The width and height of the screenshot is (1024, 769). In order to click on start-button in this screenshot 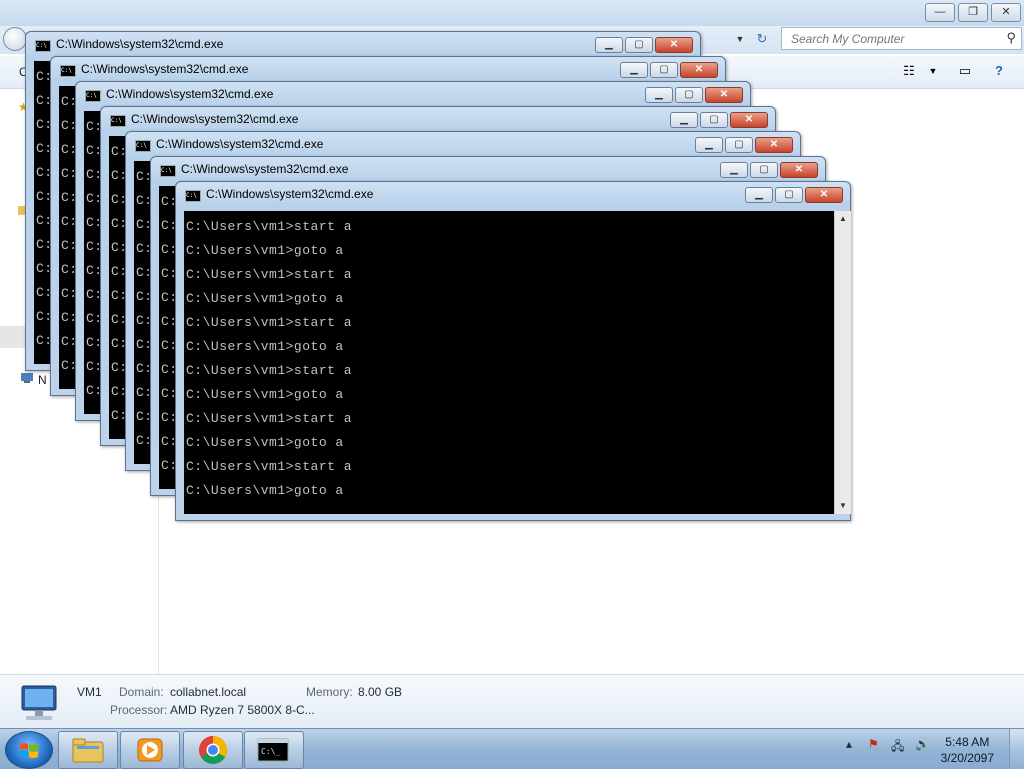, I will do `click(29, 750)`.